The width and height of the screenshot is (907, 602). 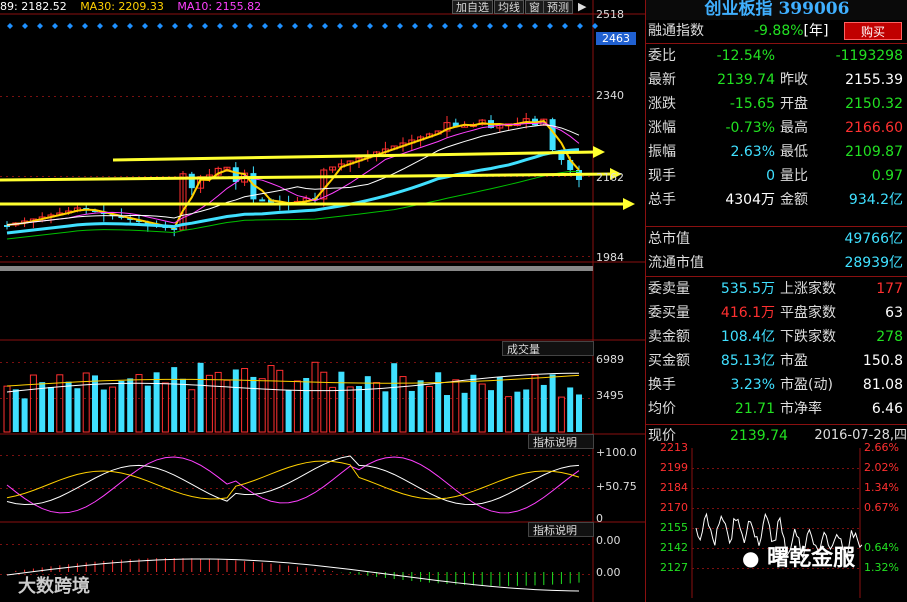 What do you see at coordinates (801, 409) in the screenshot?
I see `stat-label-right: 市净率` at bounding box center [801, 409].